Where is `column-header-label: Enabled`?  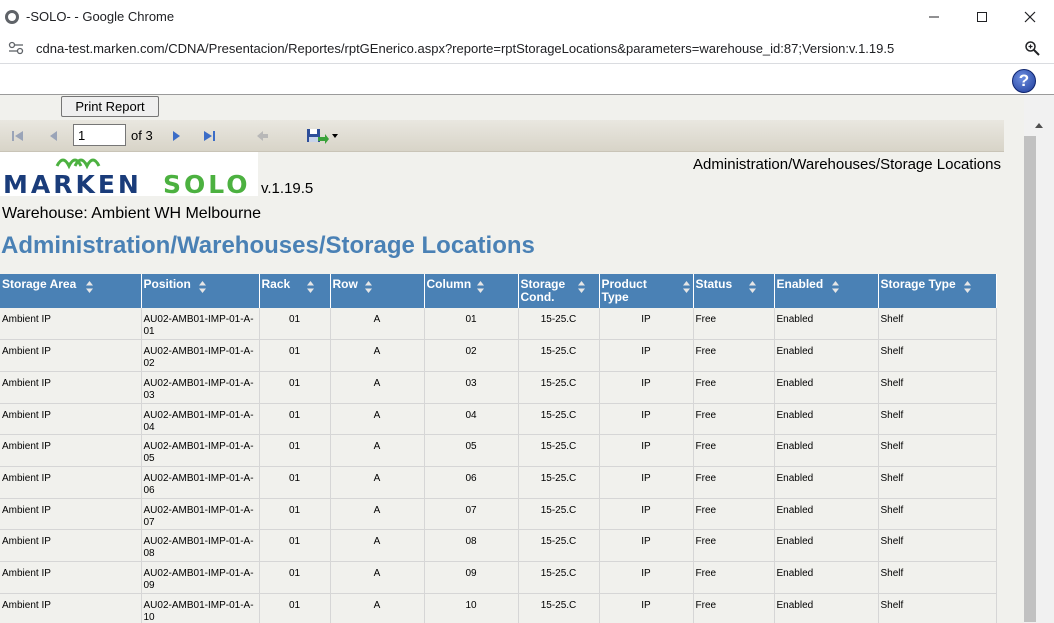 column-header-label: Enabled is located at coordinates (800, 284).